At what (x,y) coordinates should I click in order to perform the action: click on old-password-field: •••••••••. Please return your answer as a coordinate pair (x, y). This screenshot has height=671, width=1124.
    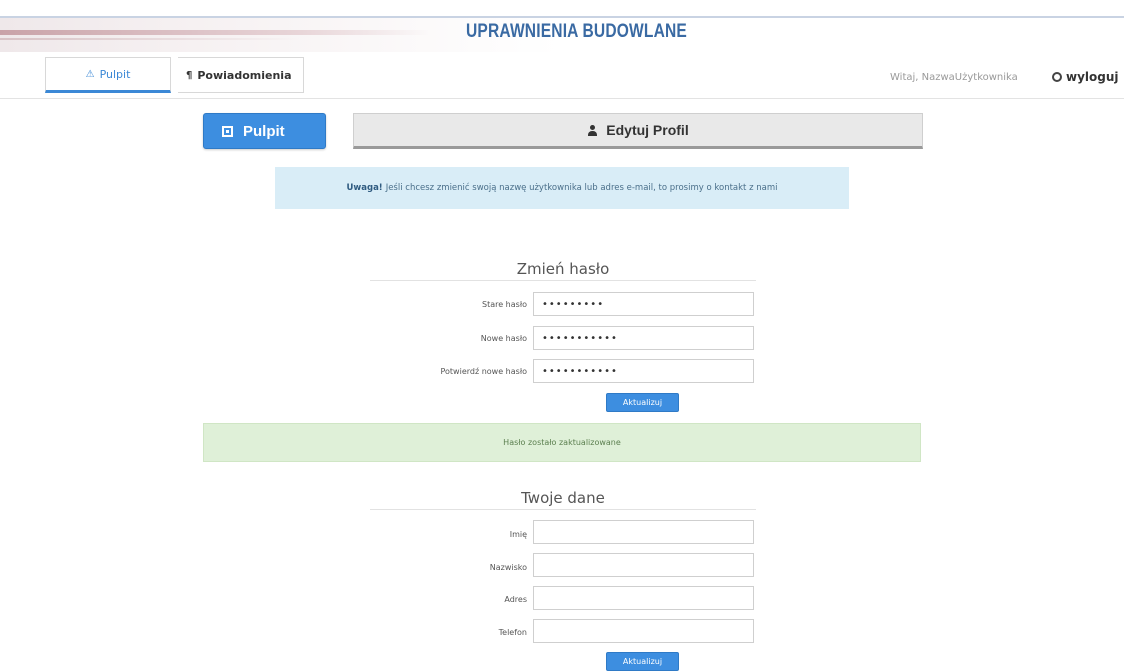
    Looking at the image, I should click on (643, 304).